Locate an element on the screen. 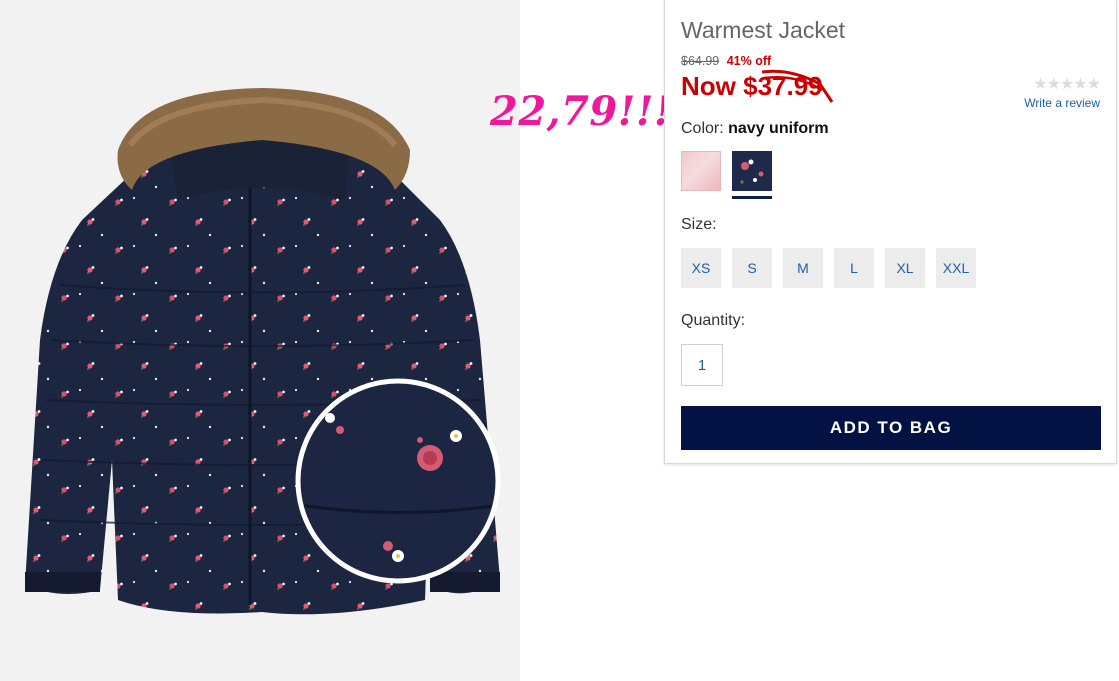 Image resolution: width=1119 pixels, height=681 pixels. size-option-xxl: XXL is located at coordinates (956, 268).